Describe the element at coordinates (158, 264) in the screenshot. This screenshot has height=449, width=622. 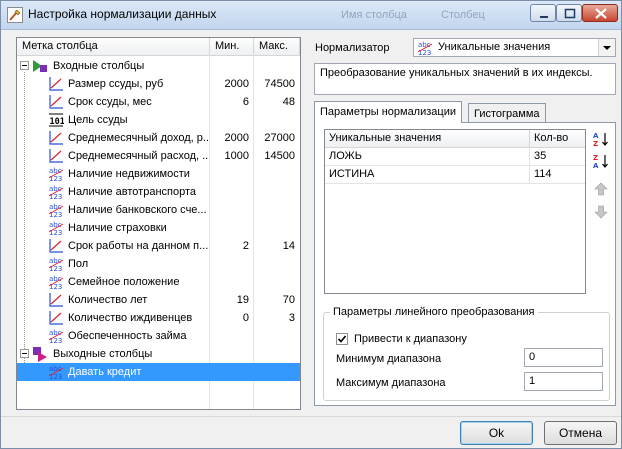
I see `tree-row: abc 123 Пол` at that location.